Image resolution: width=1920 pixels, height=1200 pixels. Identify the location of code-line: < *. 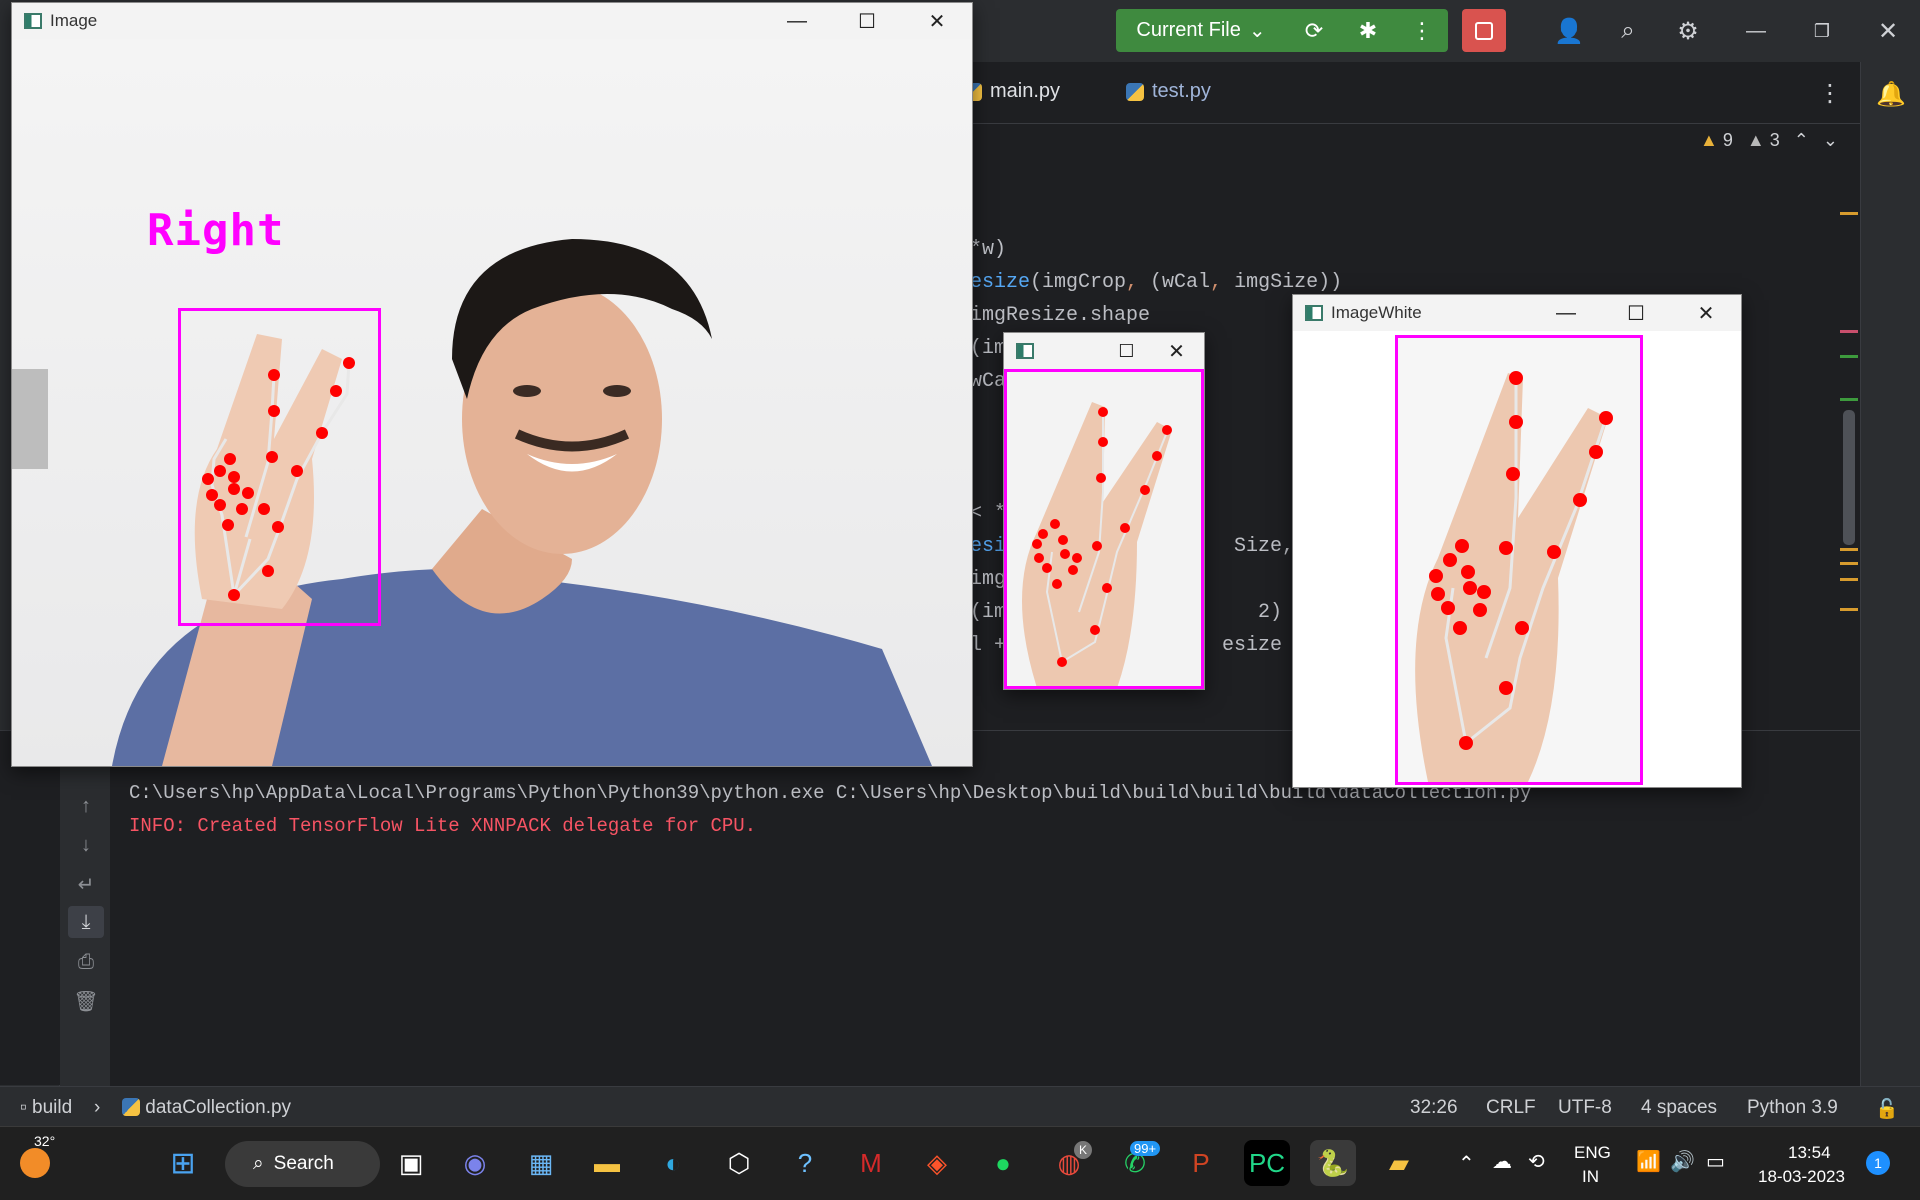
(988, 513).